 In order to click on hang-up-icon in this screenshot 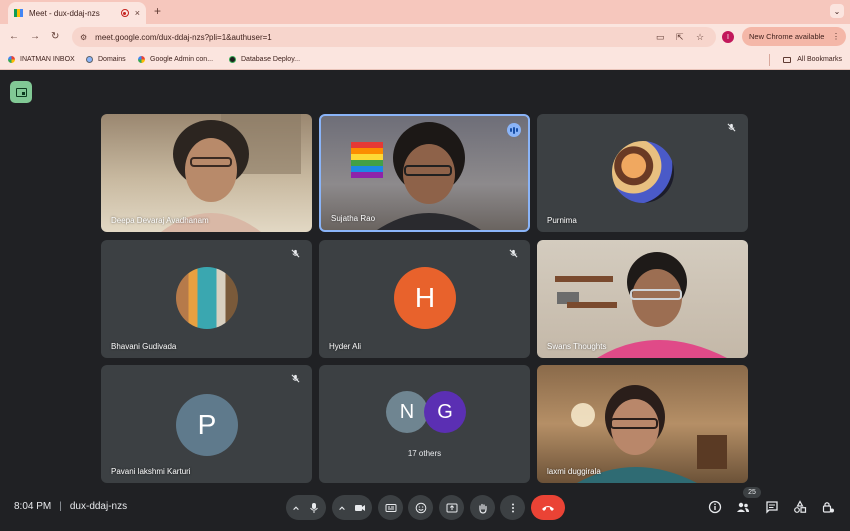, I will do `click(548, 508)`.